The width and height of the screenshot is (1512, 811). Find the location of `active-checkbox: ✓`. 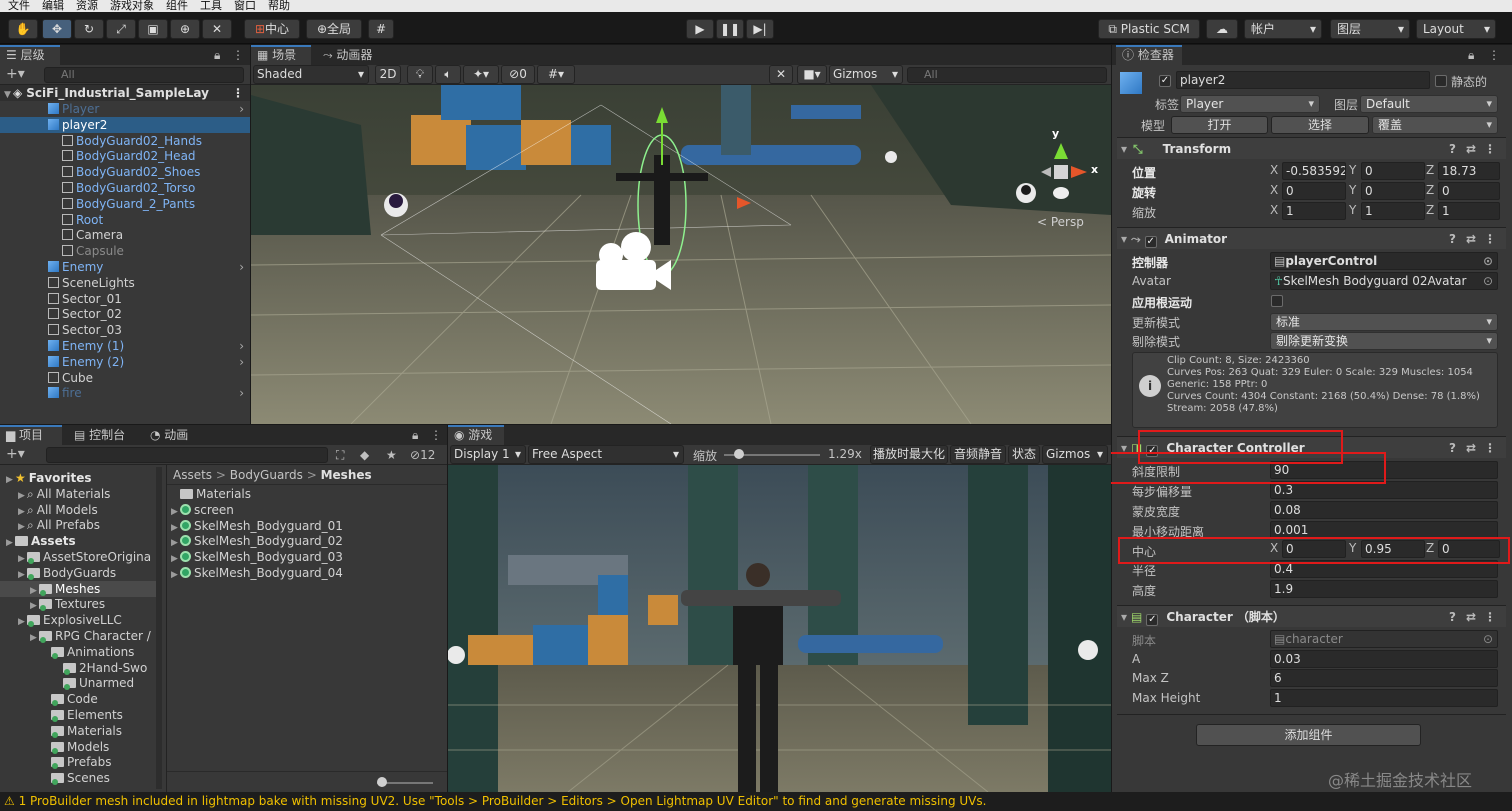

active-checkbox: ✓ is located at coordinates (1165, 81).